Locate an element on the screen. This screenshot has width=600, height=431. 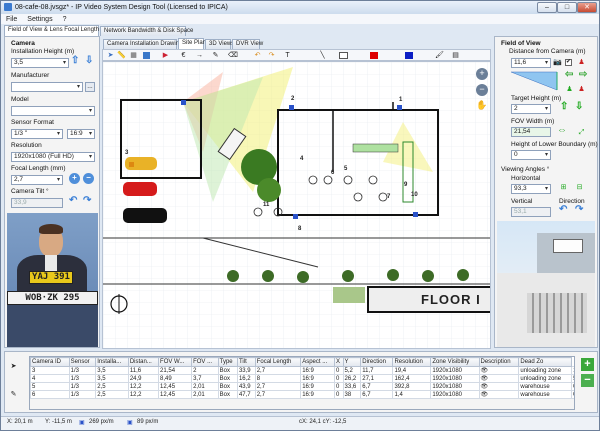
minimize-button: – is located at coordinates (547, 7).